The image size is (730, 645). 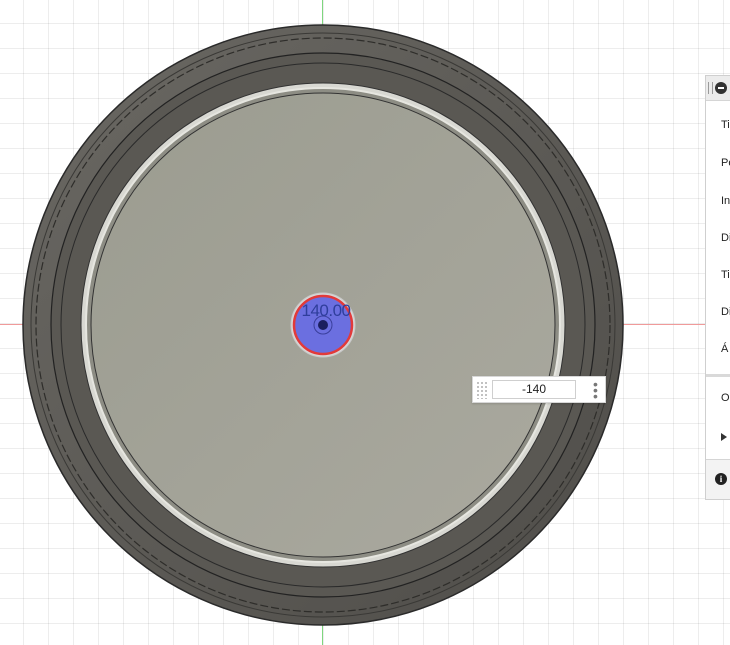 I want to click on panel-footer: i, so click(x=718, y=479).